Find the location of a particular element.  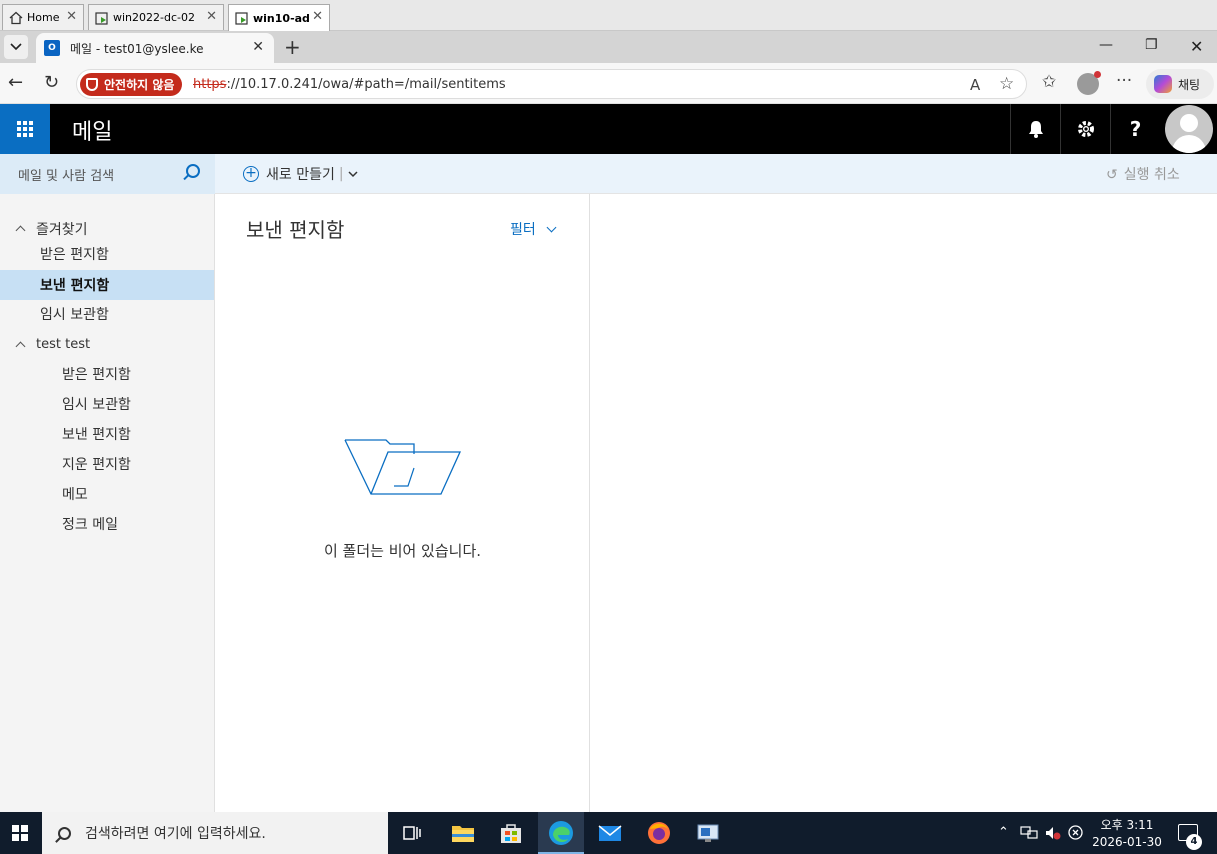

gear-icon is located at coordinates (1085, 129).